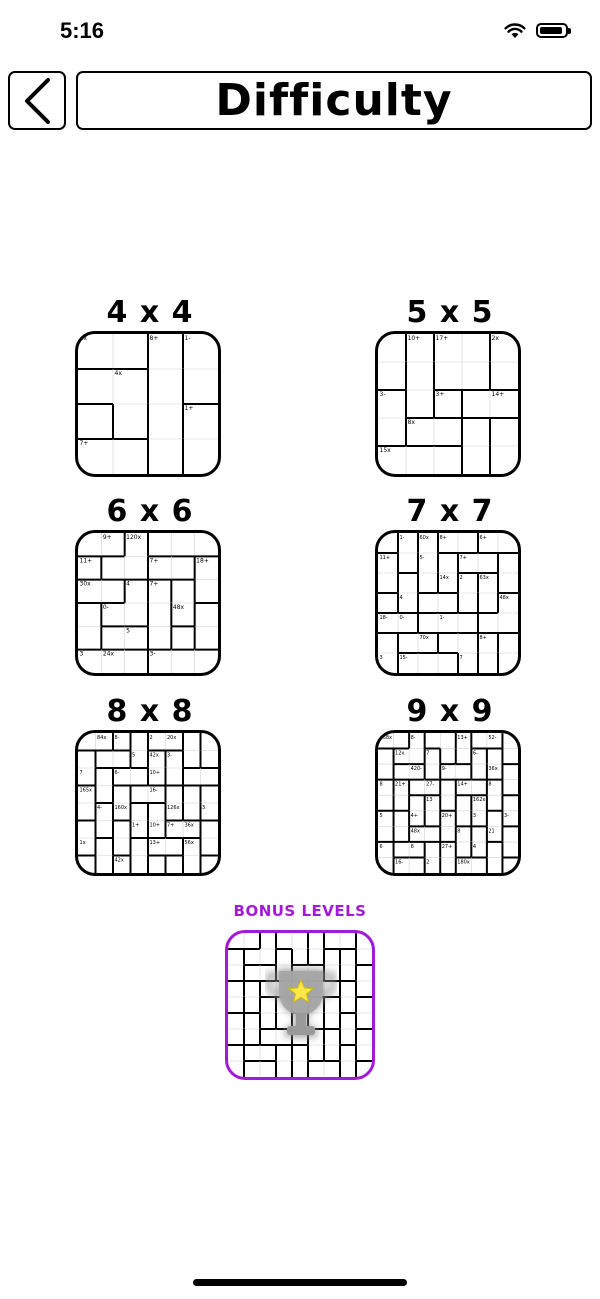  What do you see at coordinates (188, 338) in the screenshot?
I see `cage-clue: 1-` at bounding box center [188, 338].